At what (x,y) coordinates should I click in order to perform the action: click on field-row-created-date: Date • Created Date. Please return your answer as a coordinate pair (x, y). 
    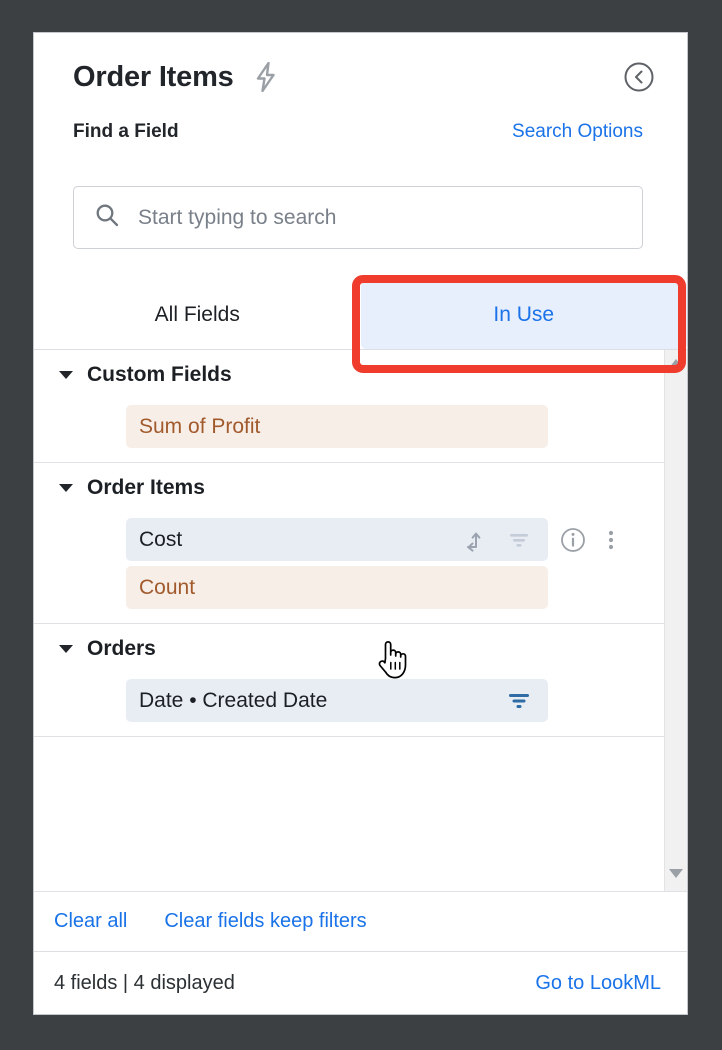
    Looking at the image, I should click on (395, 700).